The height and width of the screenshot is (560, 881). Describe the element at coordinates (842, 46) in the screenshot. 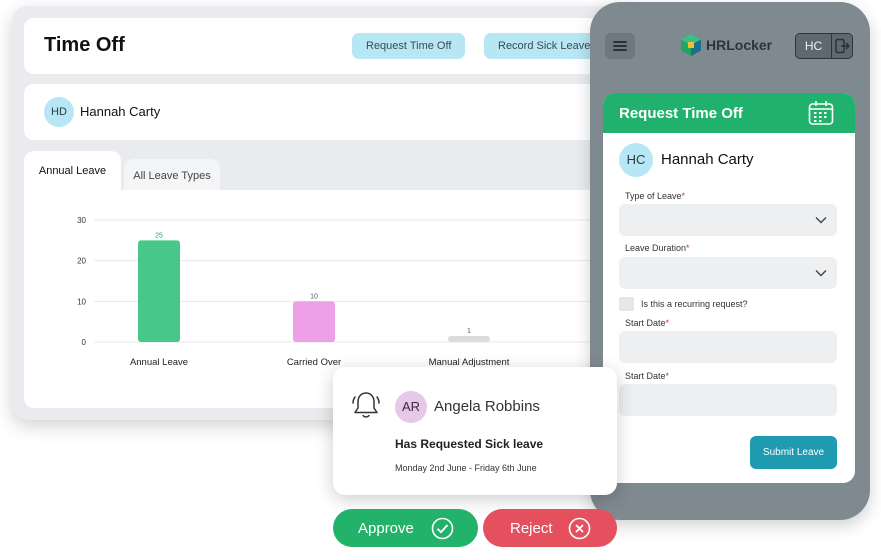

I see `logout-icon` at that location.